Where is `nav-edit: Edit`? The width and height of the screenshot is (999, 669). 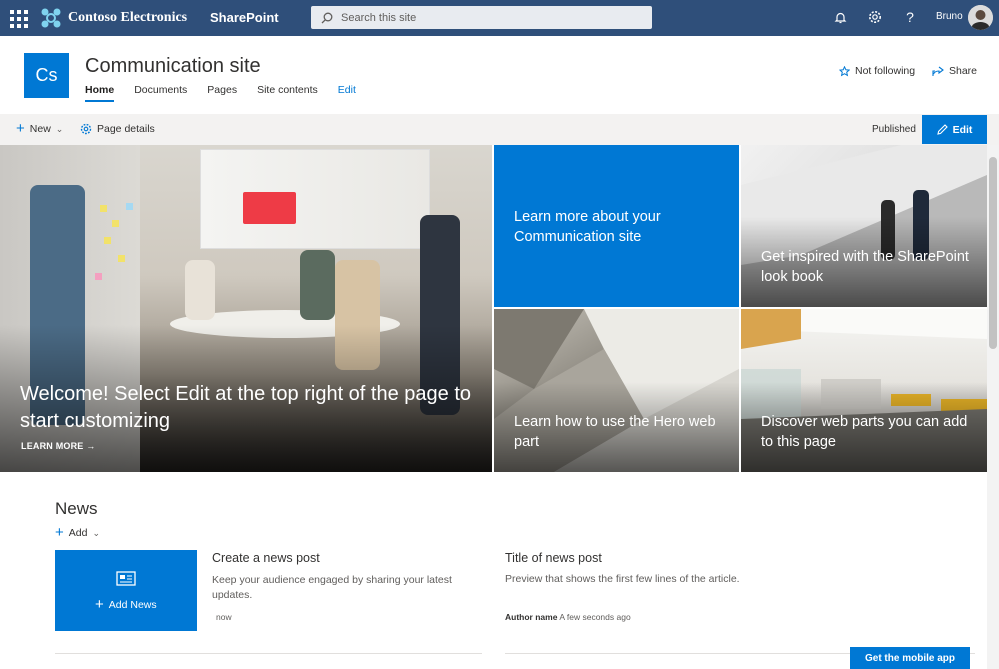 nav-edit: Edit is located at coordinates (347, 92).